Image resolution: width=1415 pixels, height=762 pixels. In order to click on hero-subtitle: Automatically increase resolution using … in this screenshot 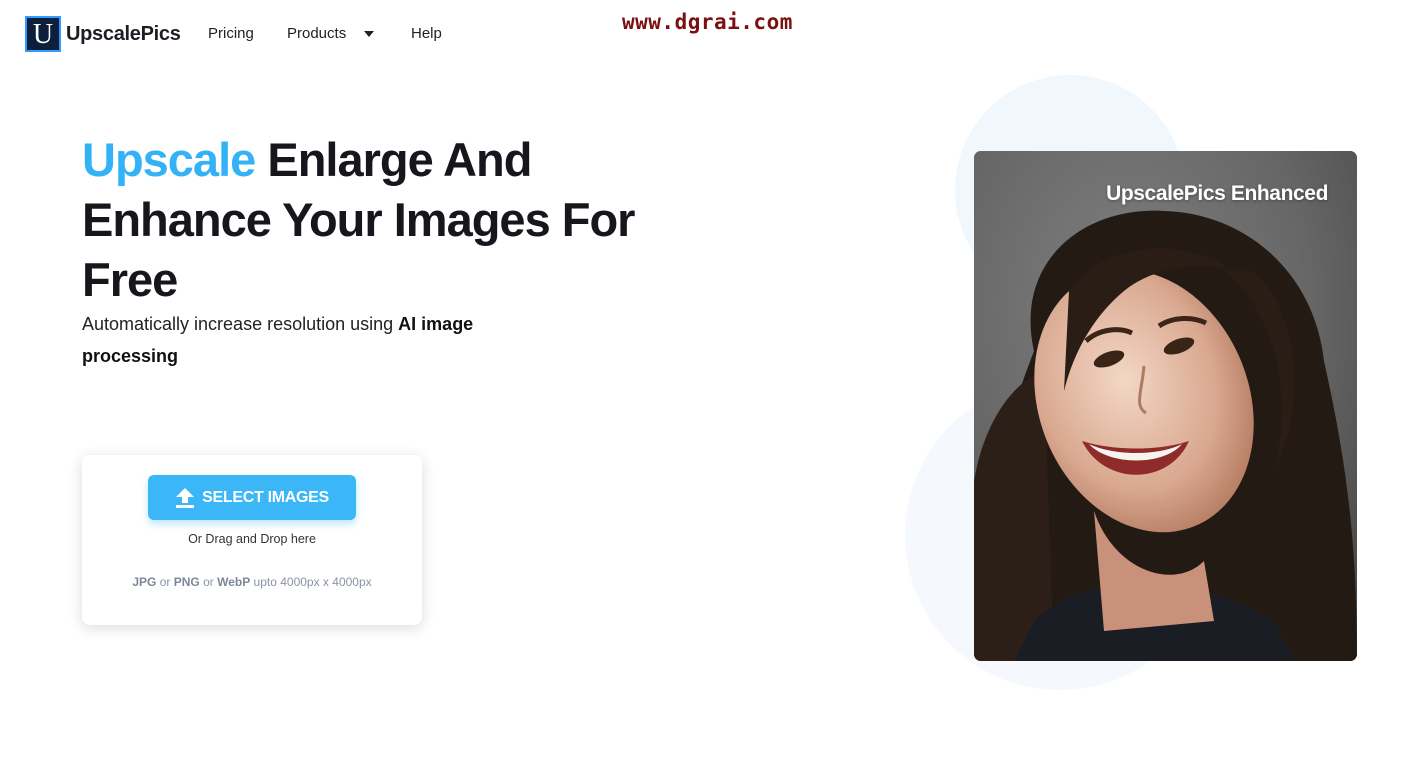, I will do `click(302, 340)`.